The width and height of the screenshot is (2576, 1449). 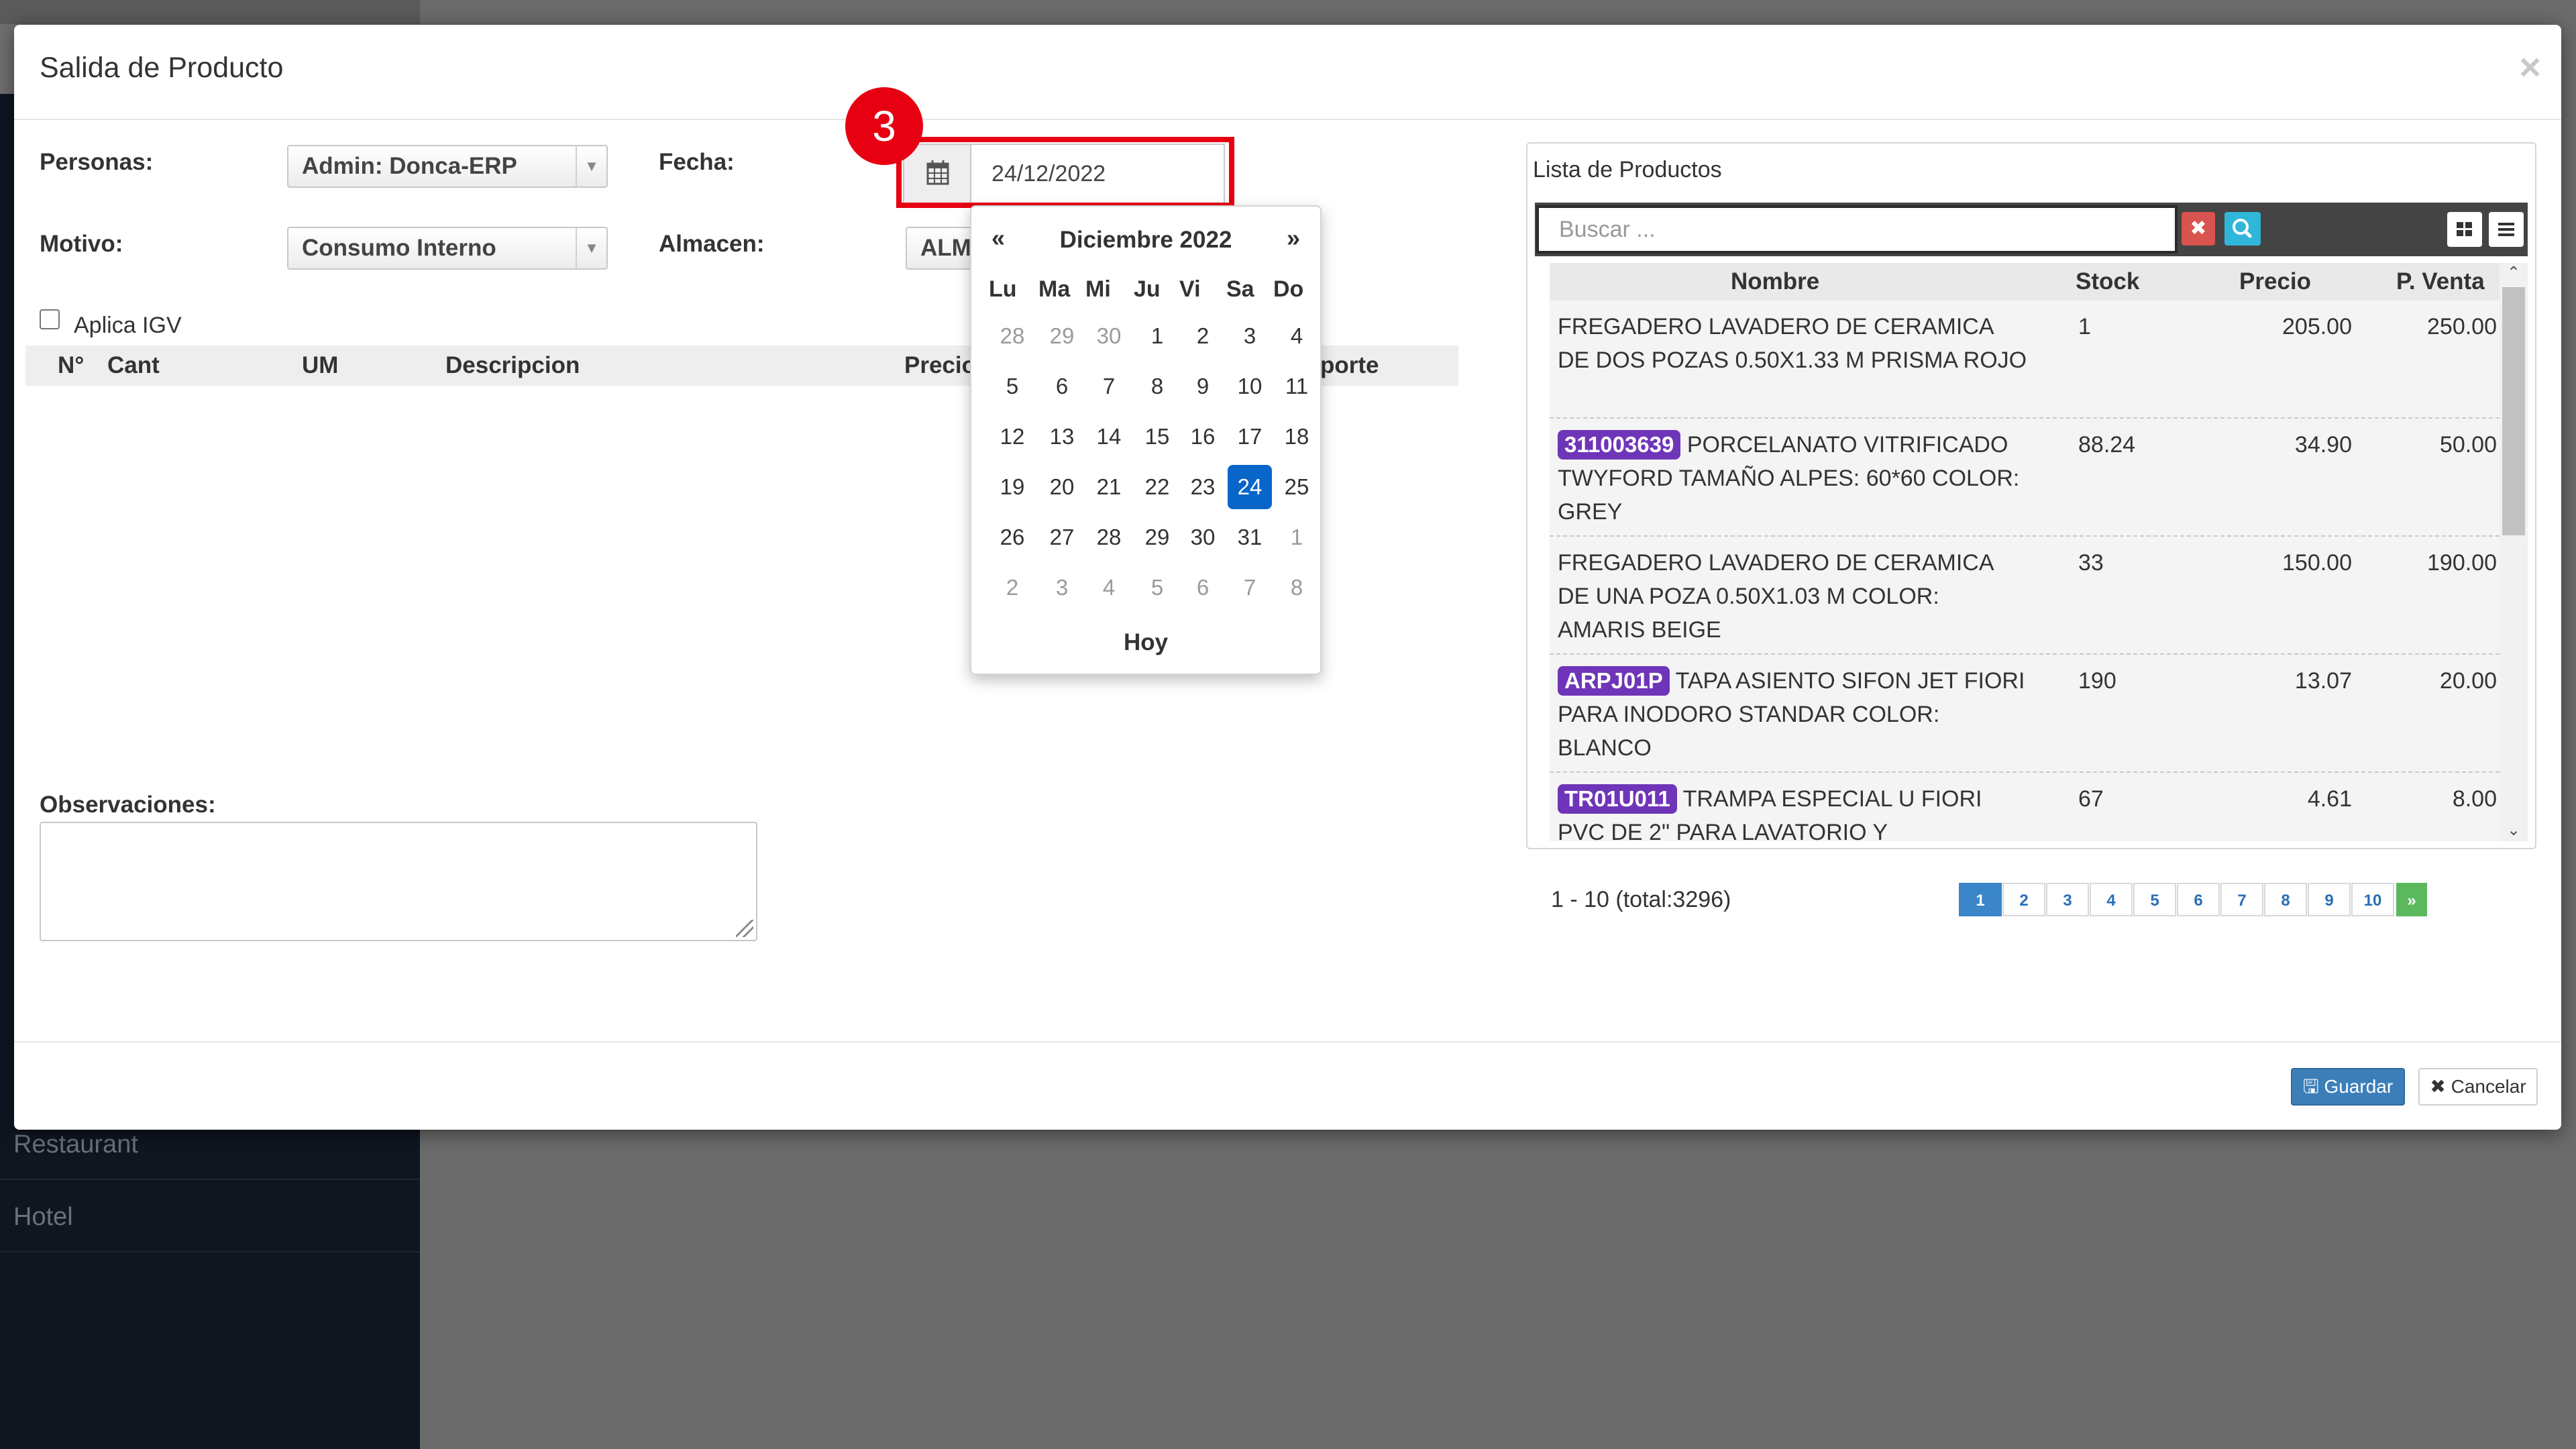 I want to click on page-button-7: 7, so click(x=2241, y=899).